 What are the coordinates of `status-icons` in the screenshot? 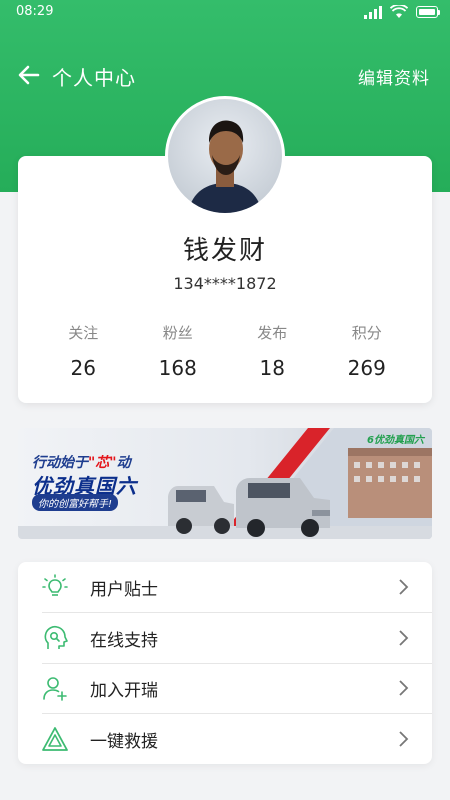 It's located at (402, 12).